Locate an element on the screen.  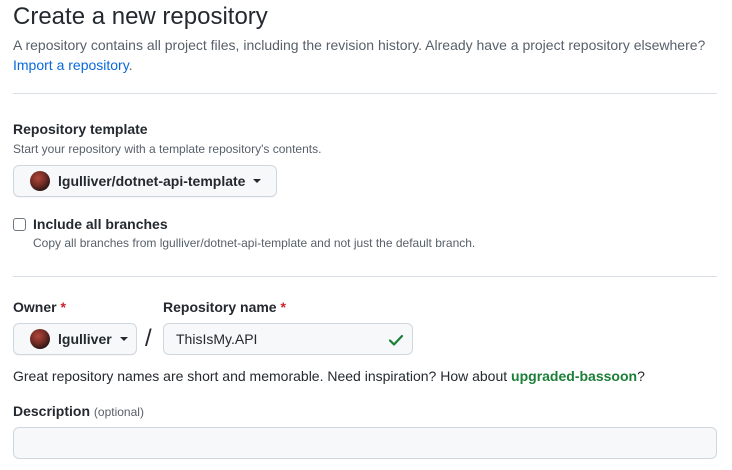
owner-label: Owner * is located at coordinates (39, 307).